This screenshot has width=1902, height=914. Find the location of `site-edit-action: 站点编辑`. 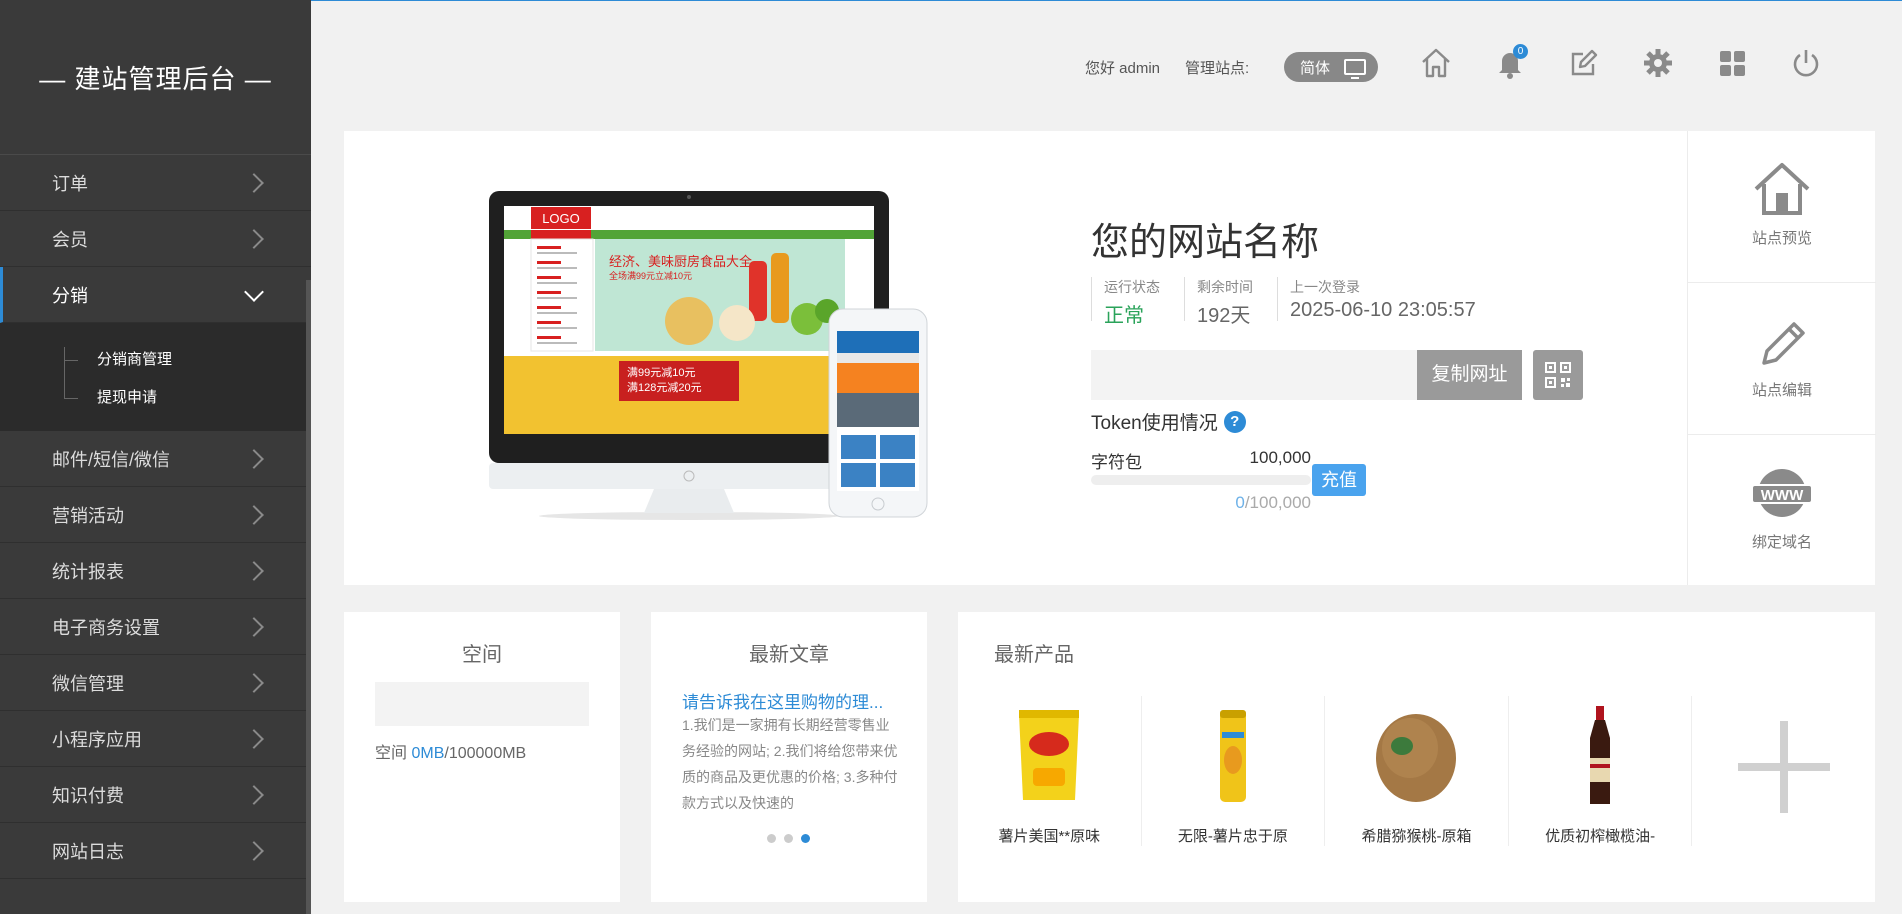

site-edit-action: 站点编辑 is located at coordinates (1782, 359).